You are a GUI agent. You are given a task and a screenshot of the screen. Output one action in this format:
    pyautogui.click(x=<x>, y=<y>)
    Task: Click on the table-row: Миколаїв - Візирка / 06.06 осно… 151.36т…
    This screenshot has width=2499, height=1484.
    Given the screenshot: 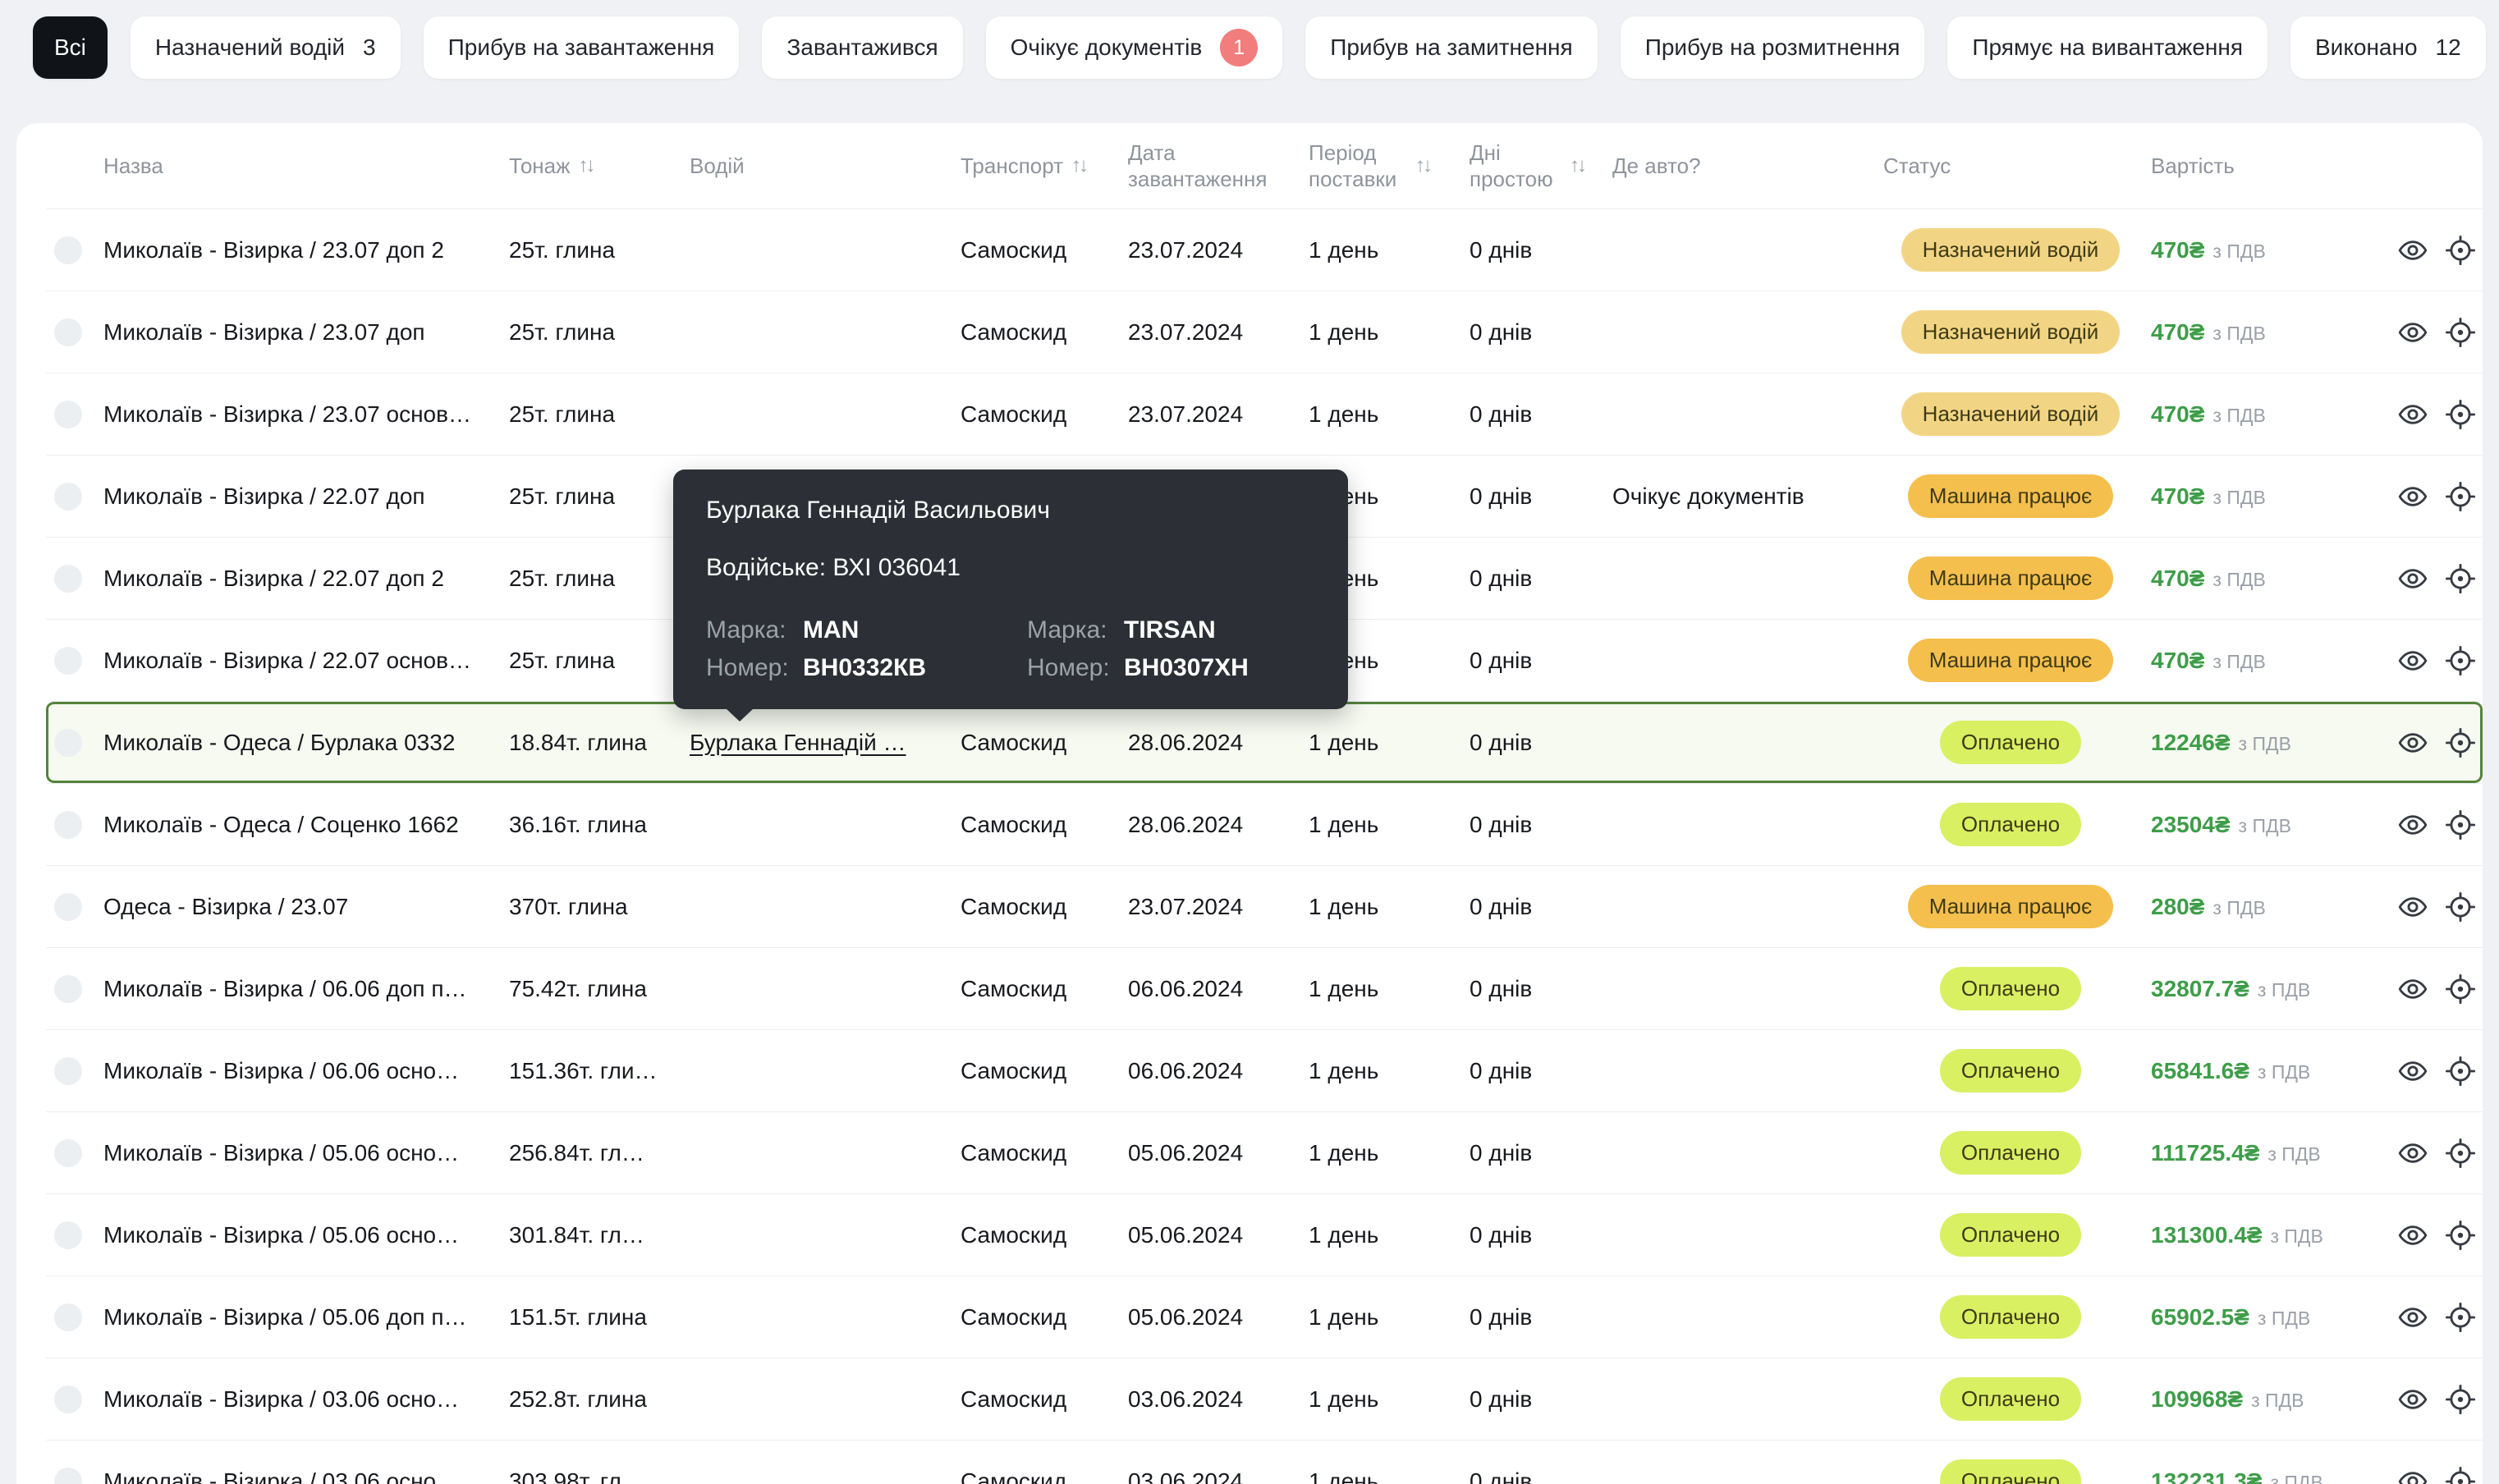 What is the action you would take?
    pyautogui.click(x=1264, y=1070)
    